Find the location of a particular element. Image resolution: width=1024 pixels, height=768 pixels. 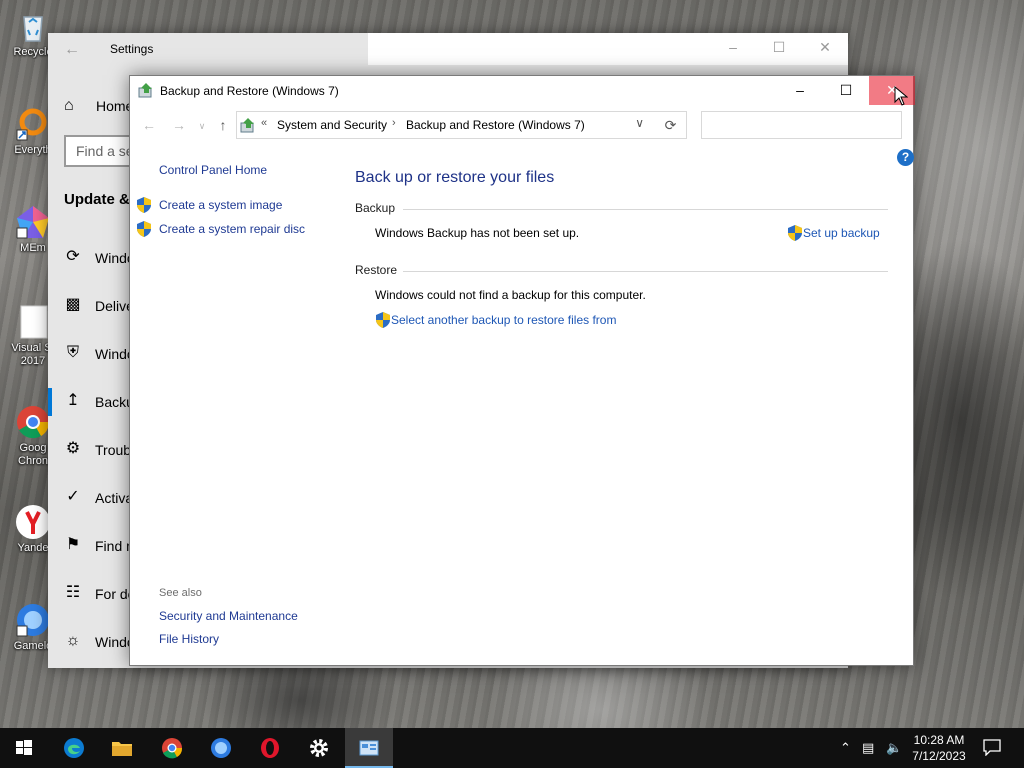

settings-title: Settings is located at coordinates (132, 49).